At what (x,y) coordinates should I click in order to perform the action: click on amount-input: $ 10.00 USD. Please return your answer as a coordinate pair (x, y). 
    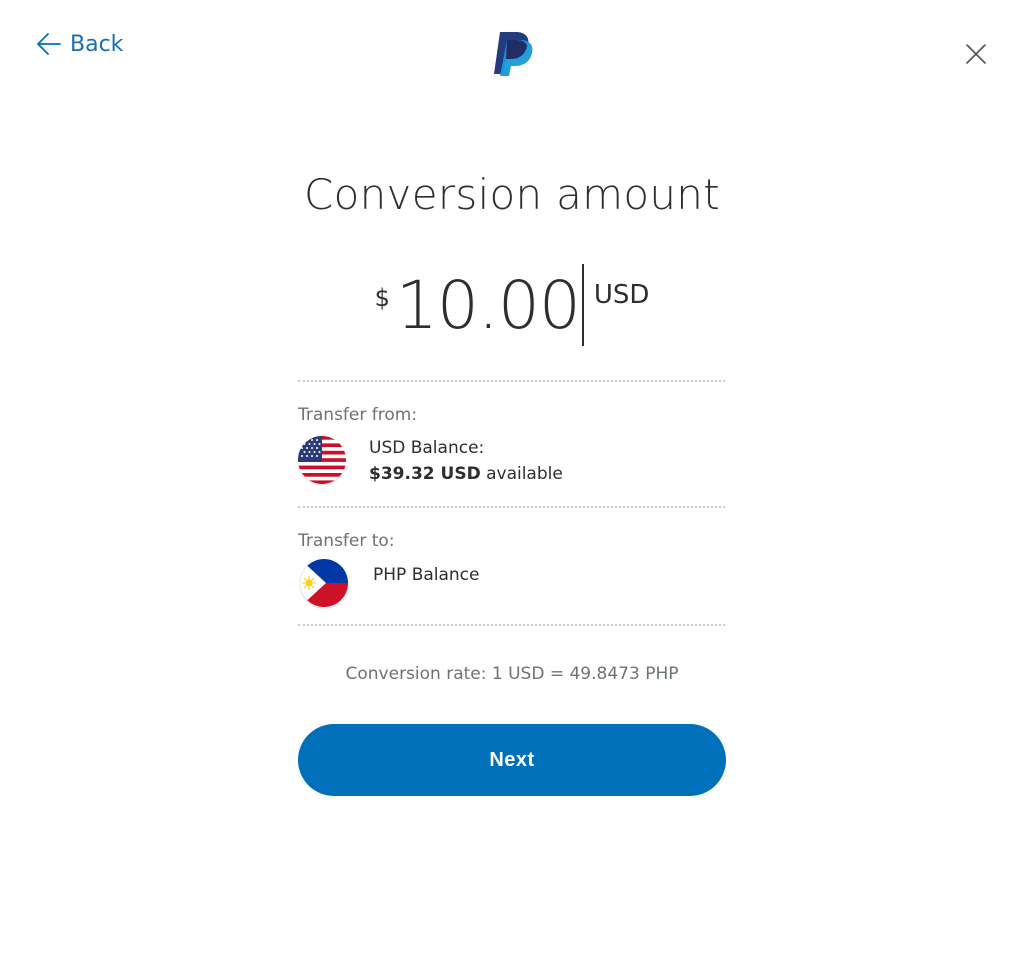
    Looking at the image, I should click on (512, 306).